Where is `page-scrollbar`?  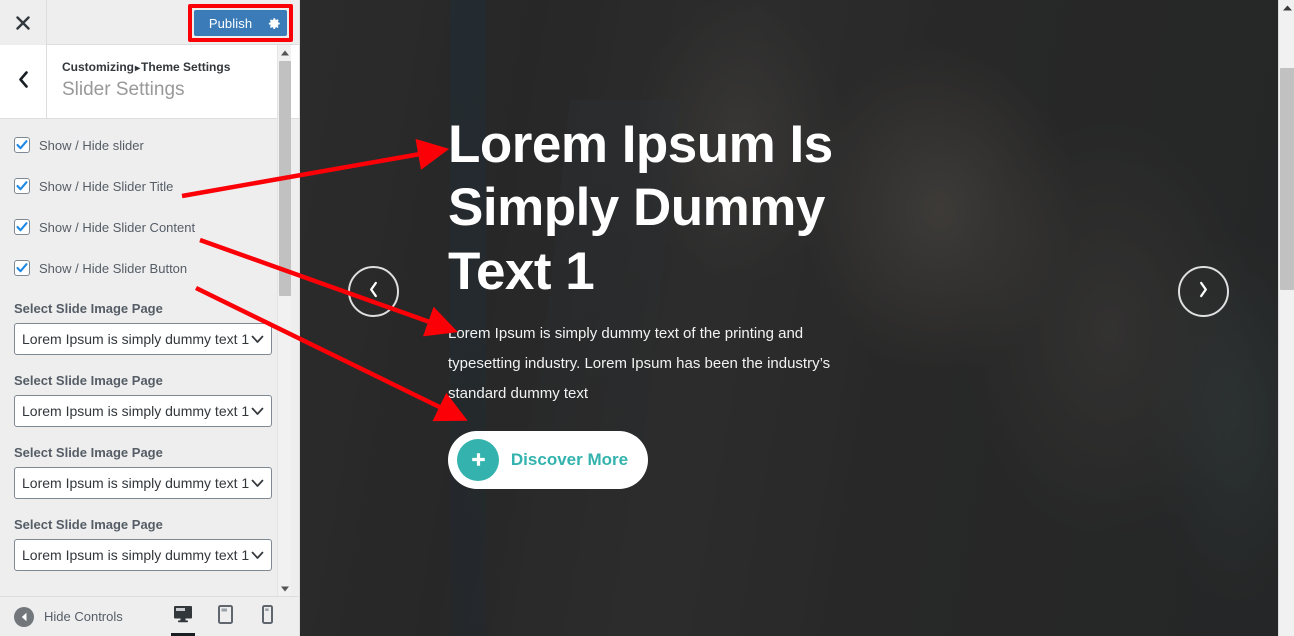 page-scrollbar is located at coordinates (1286, 318).